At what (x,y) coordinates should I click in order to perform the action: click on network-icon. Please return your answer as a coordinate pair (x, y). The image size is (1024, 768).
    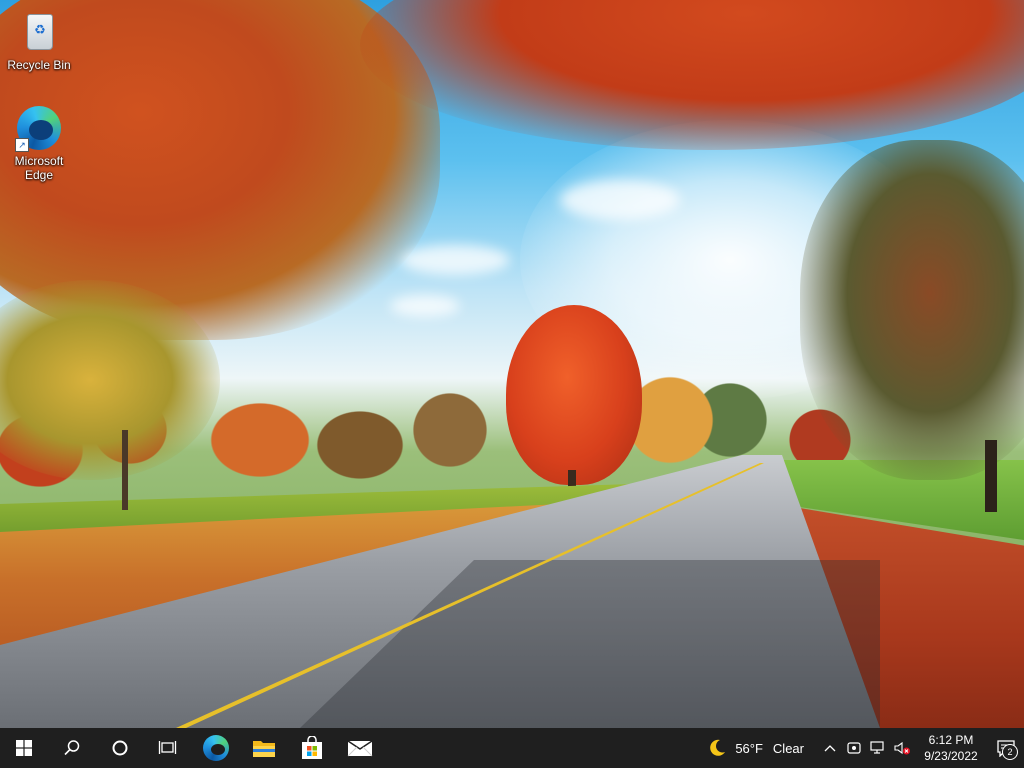
    Looking at the image, I should click on (877, 747).